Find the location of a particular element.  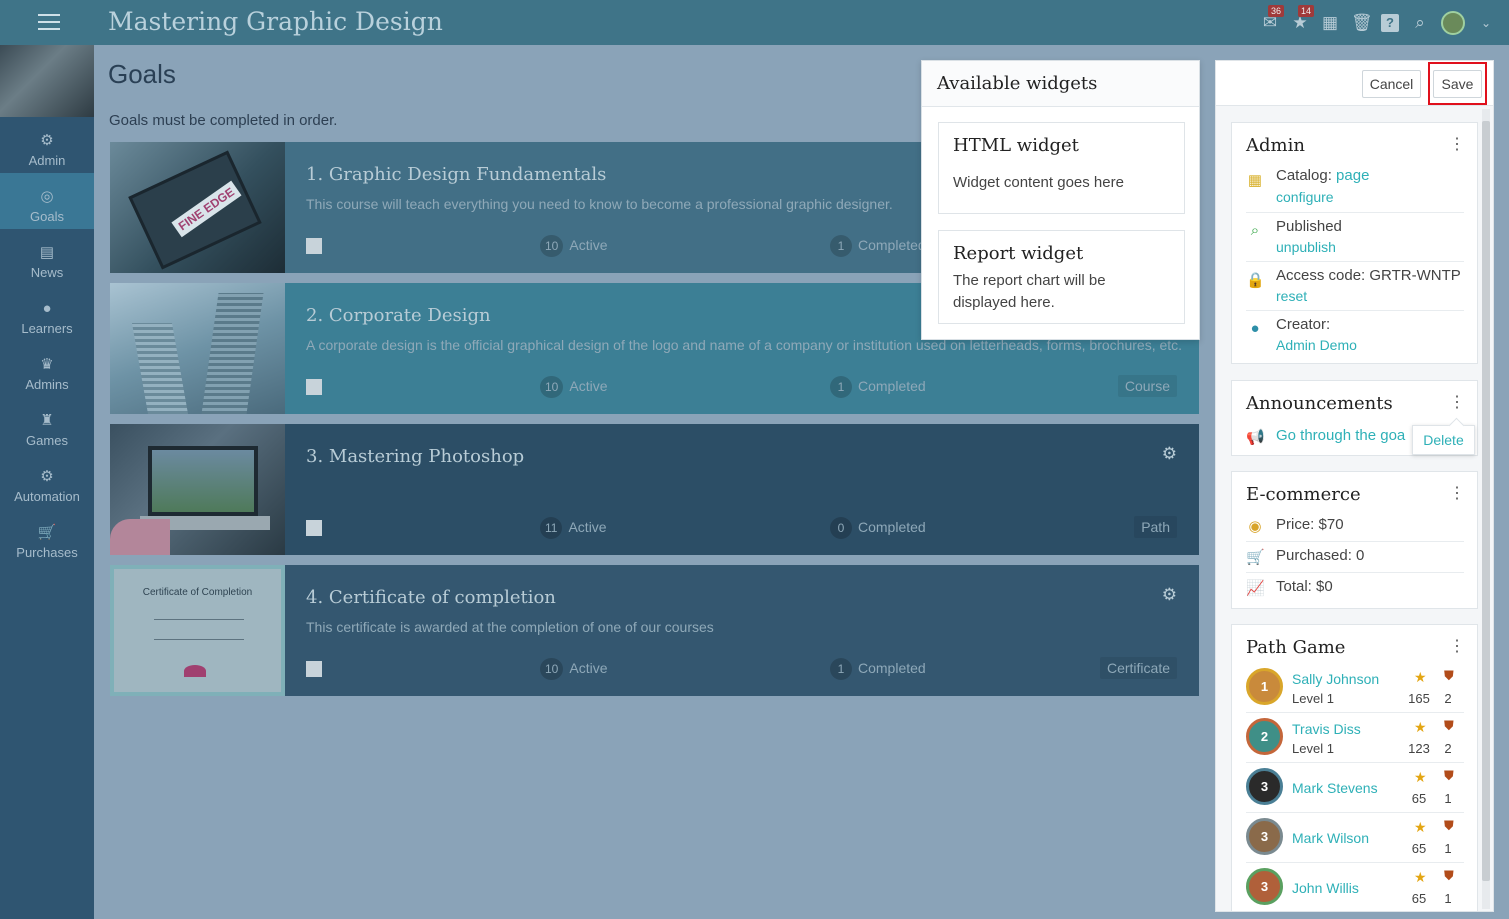

active-count: 11 is located at coordinates (551, 528).